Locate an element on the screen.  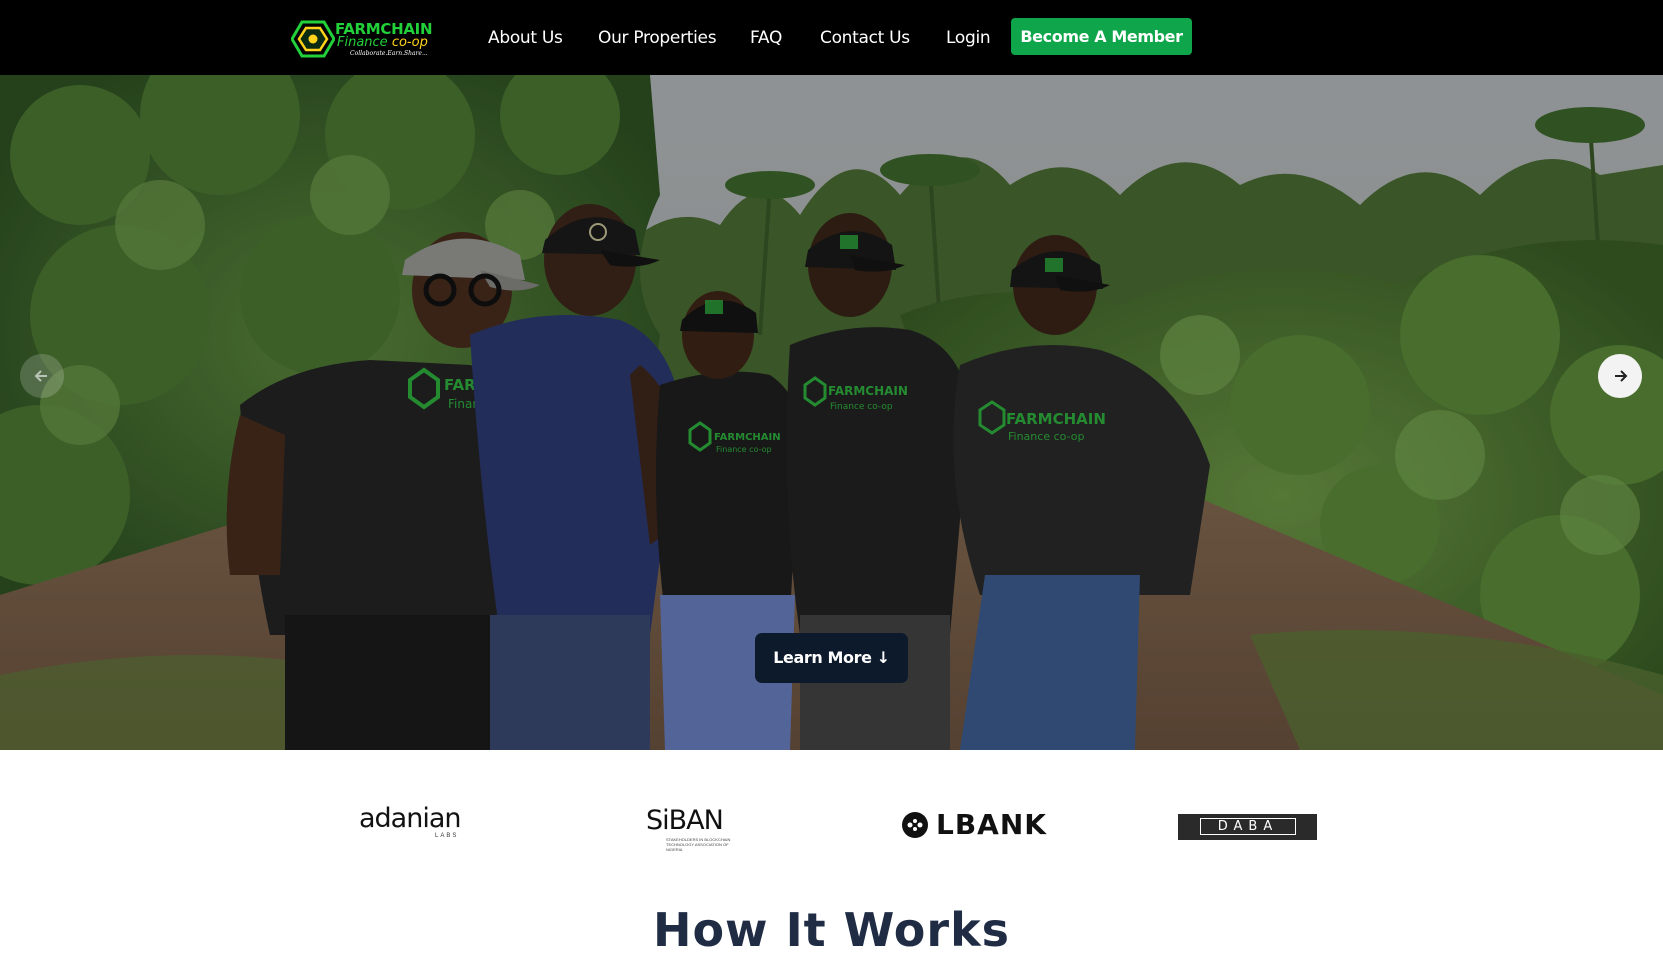
daba-name: DABA is located at coordinates (1248, 826).